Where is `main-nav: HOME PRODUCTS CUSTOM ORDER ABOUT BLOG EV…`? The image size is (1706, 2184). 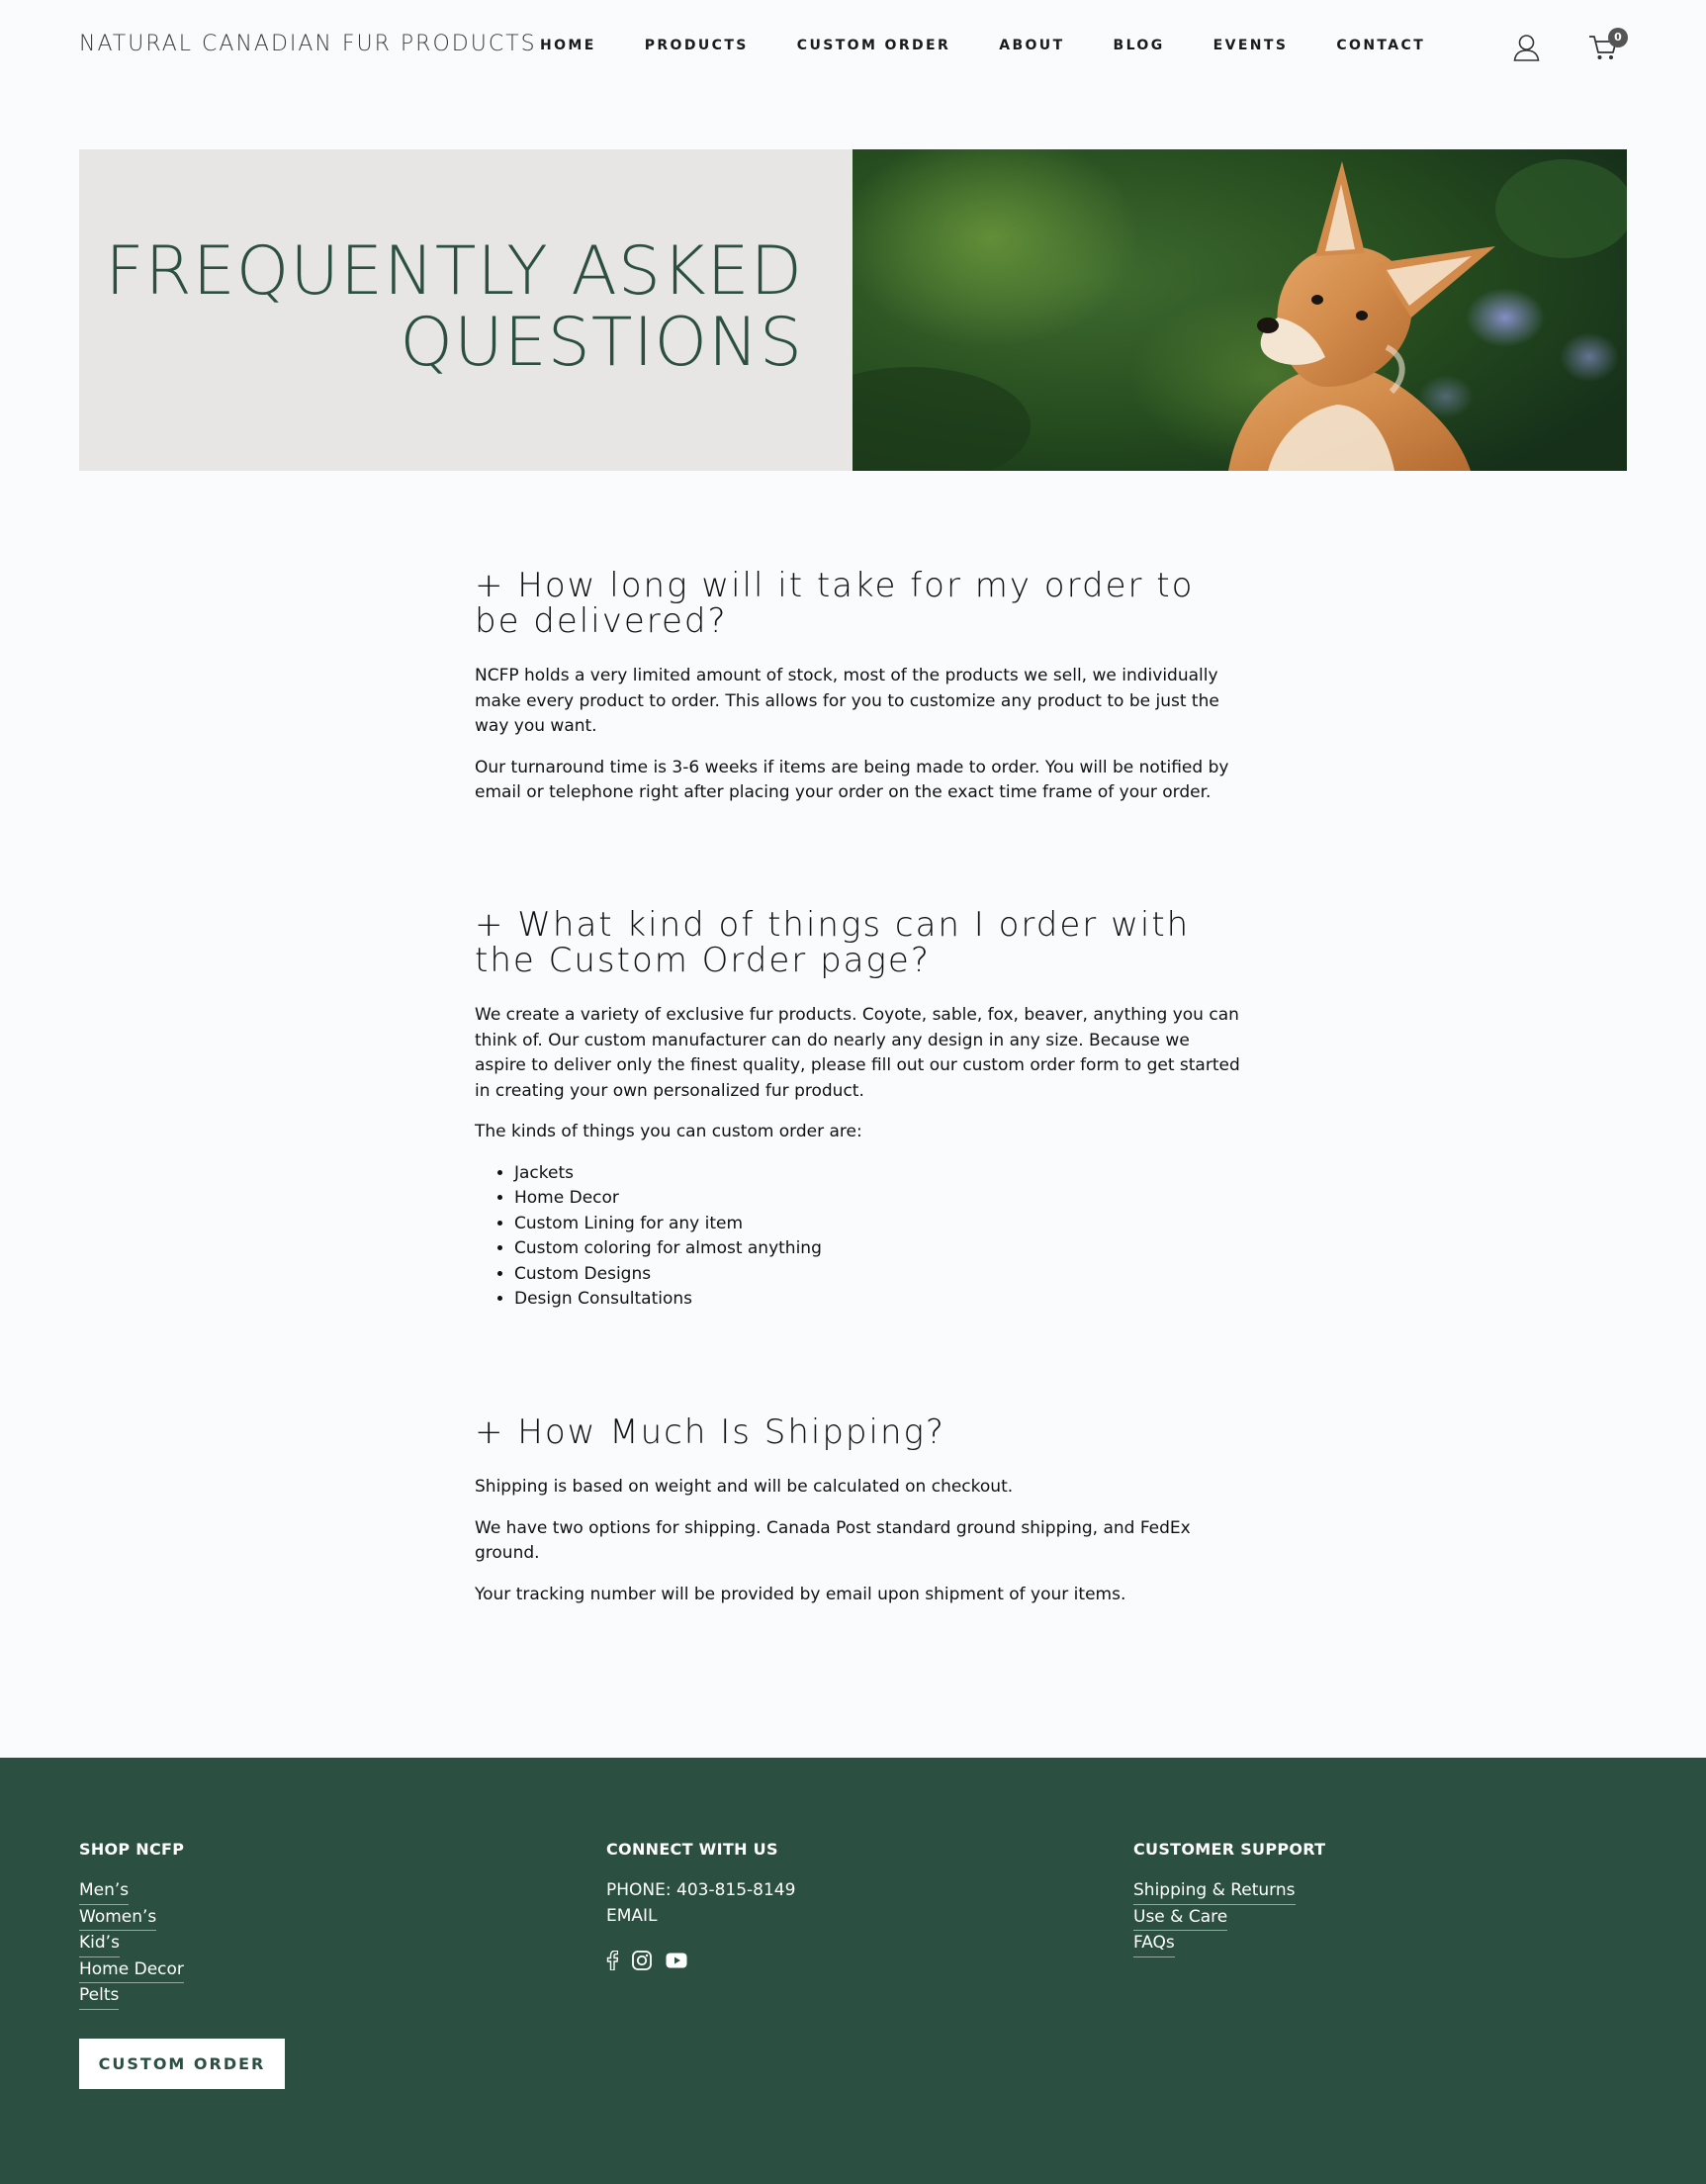
main-nav: HOME PRODUCTS CUSTOM ORDER ABOUT BLOG EV… is located at coordinates (1007, 45).